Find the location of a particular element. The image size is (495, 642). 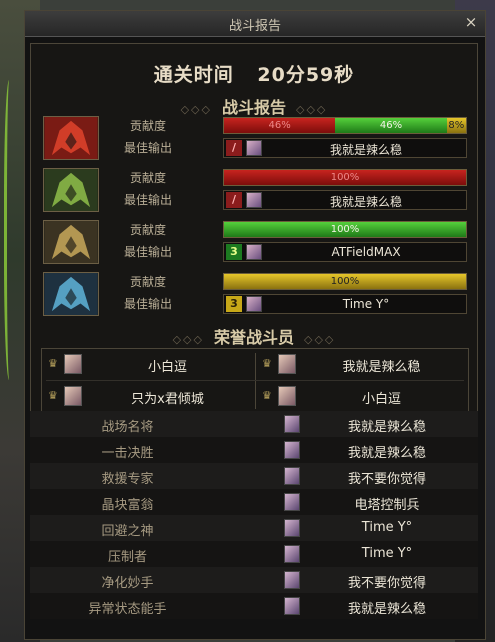

best-output: 3 Time Y° is located at coordinates (345, 304).